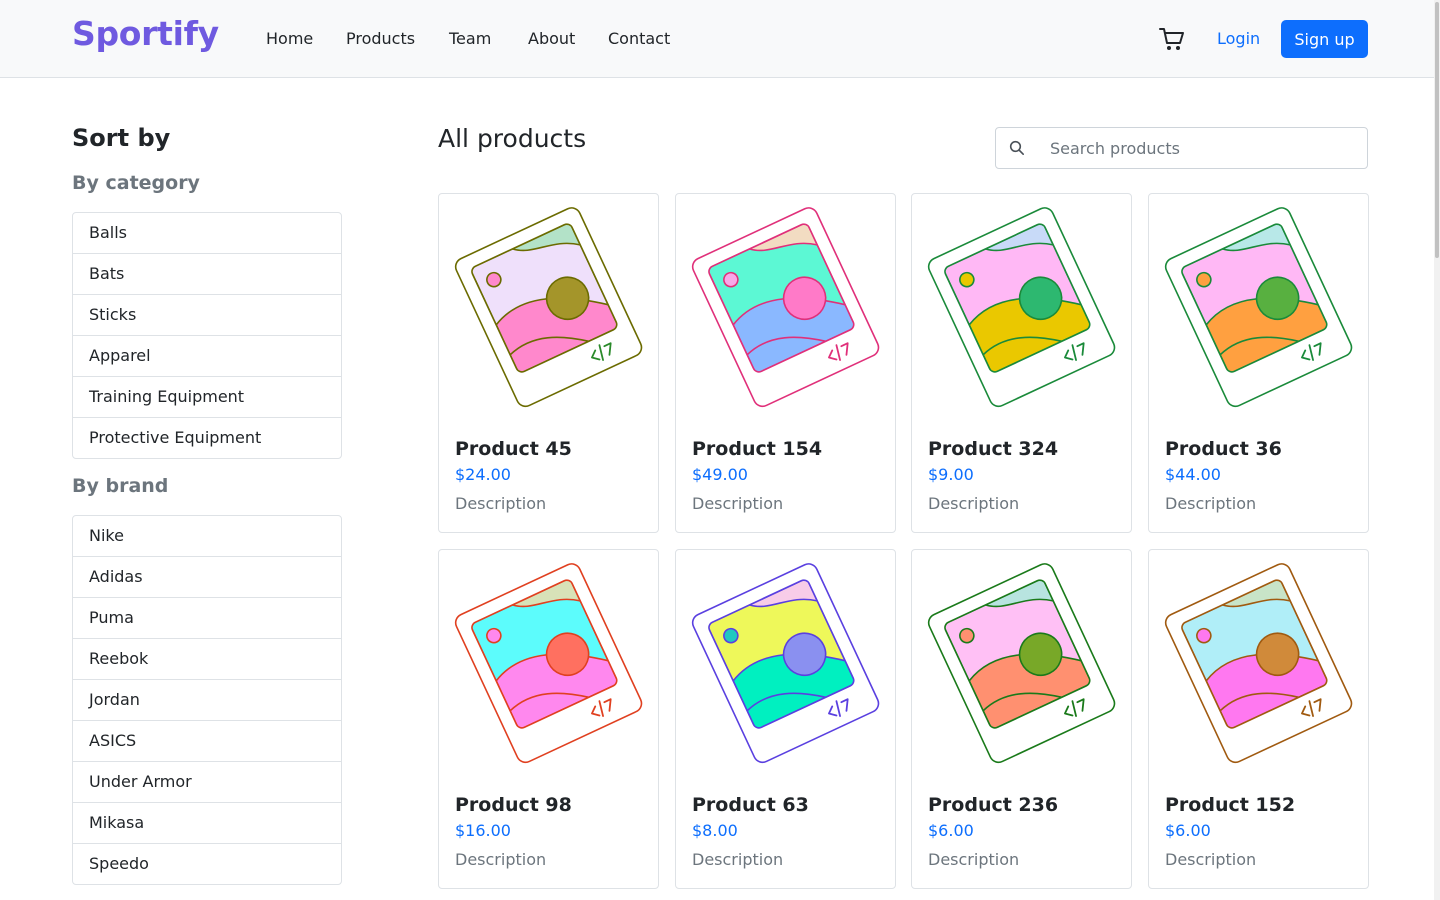 The height and width of the screenshot is (900, 1440). What do you see at coordinates (207, 782) in the screenshot?
I see `brand-item: Under Armor` at bounding box center [207, 782].